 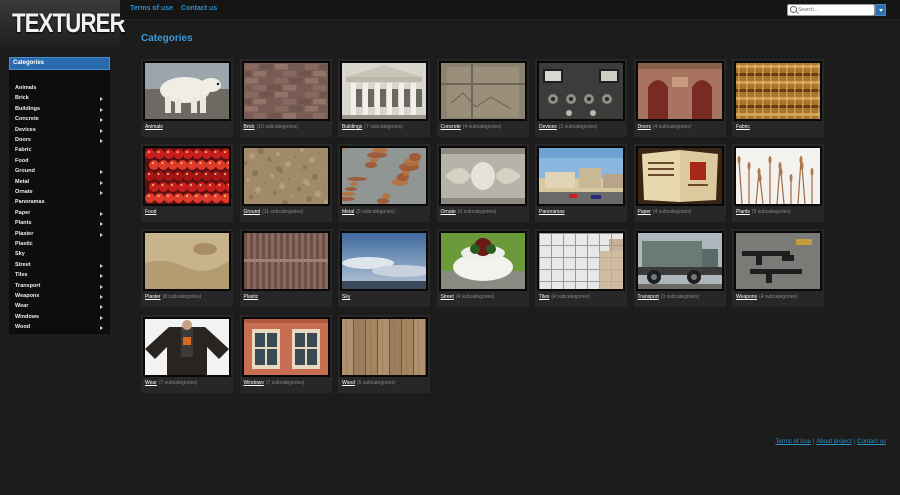 What do you see at coordinates (644, 212) in the screenshot?
I see `category-link: Paper` at bounding box center [644, 212].